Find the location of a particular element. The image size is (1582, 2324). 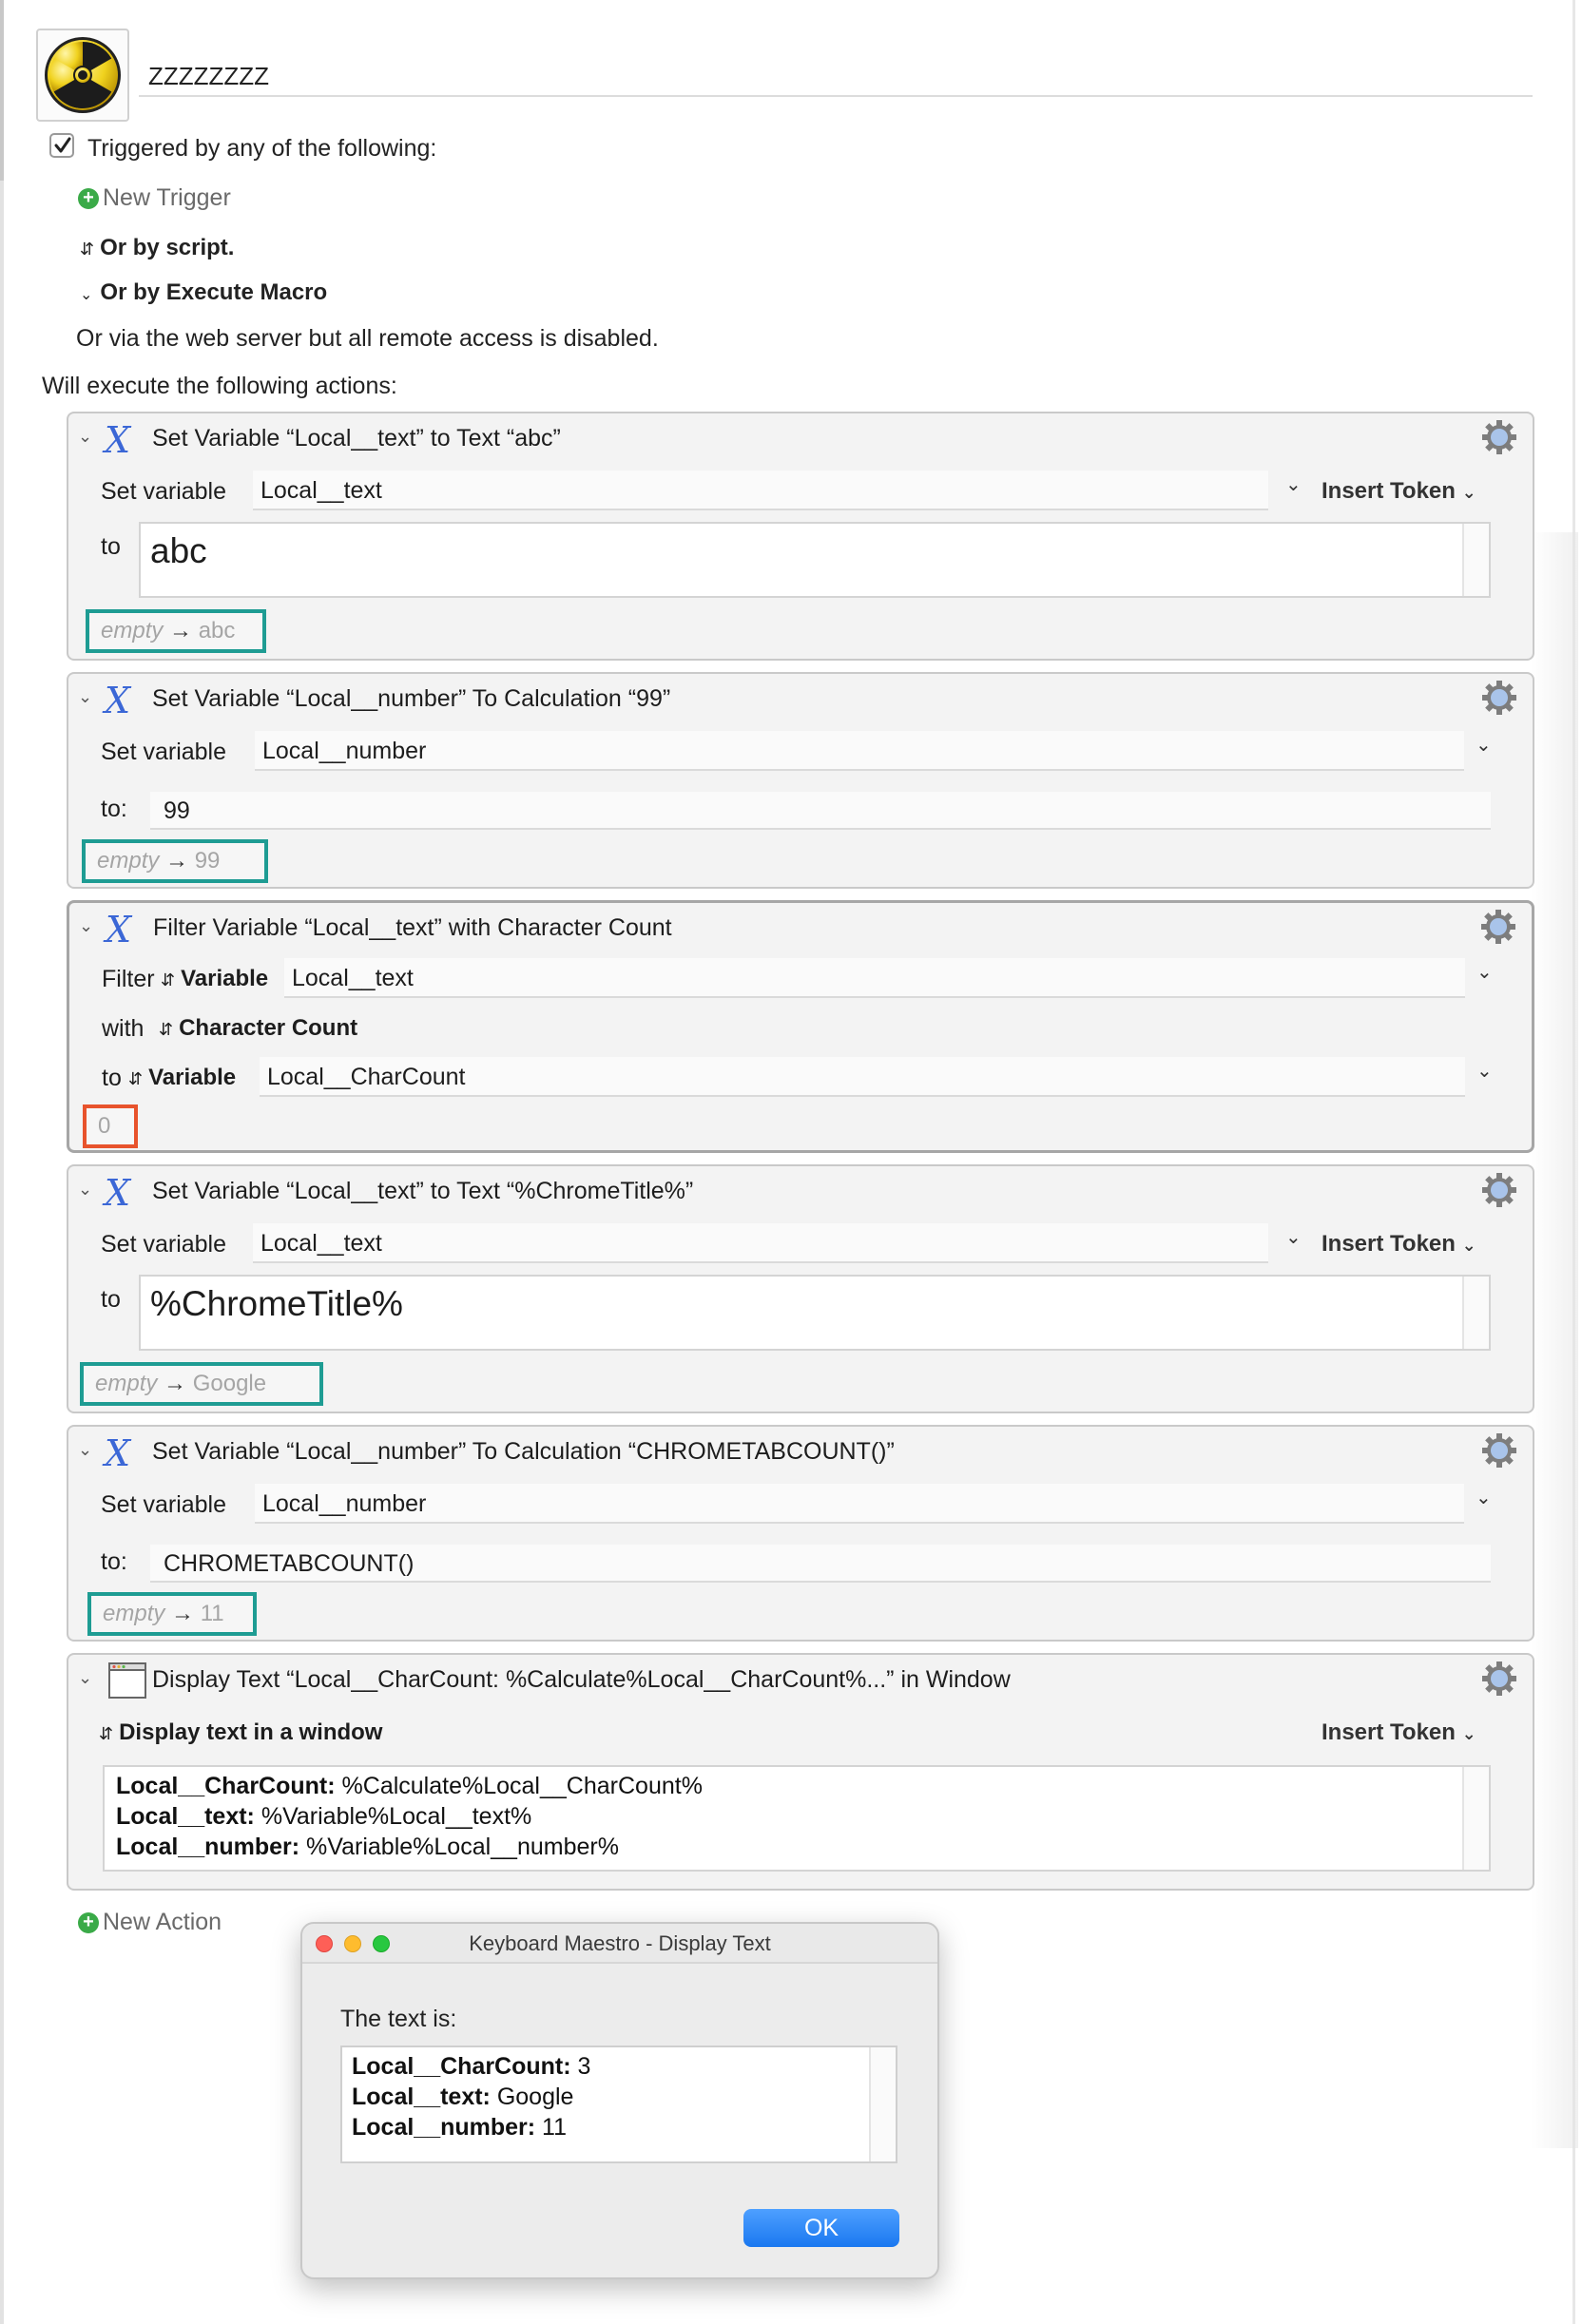

dest-variable-dropdown-chevron-icon: ⌄ is located at coordinates (1484, 1071).